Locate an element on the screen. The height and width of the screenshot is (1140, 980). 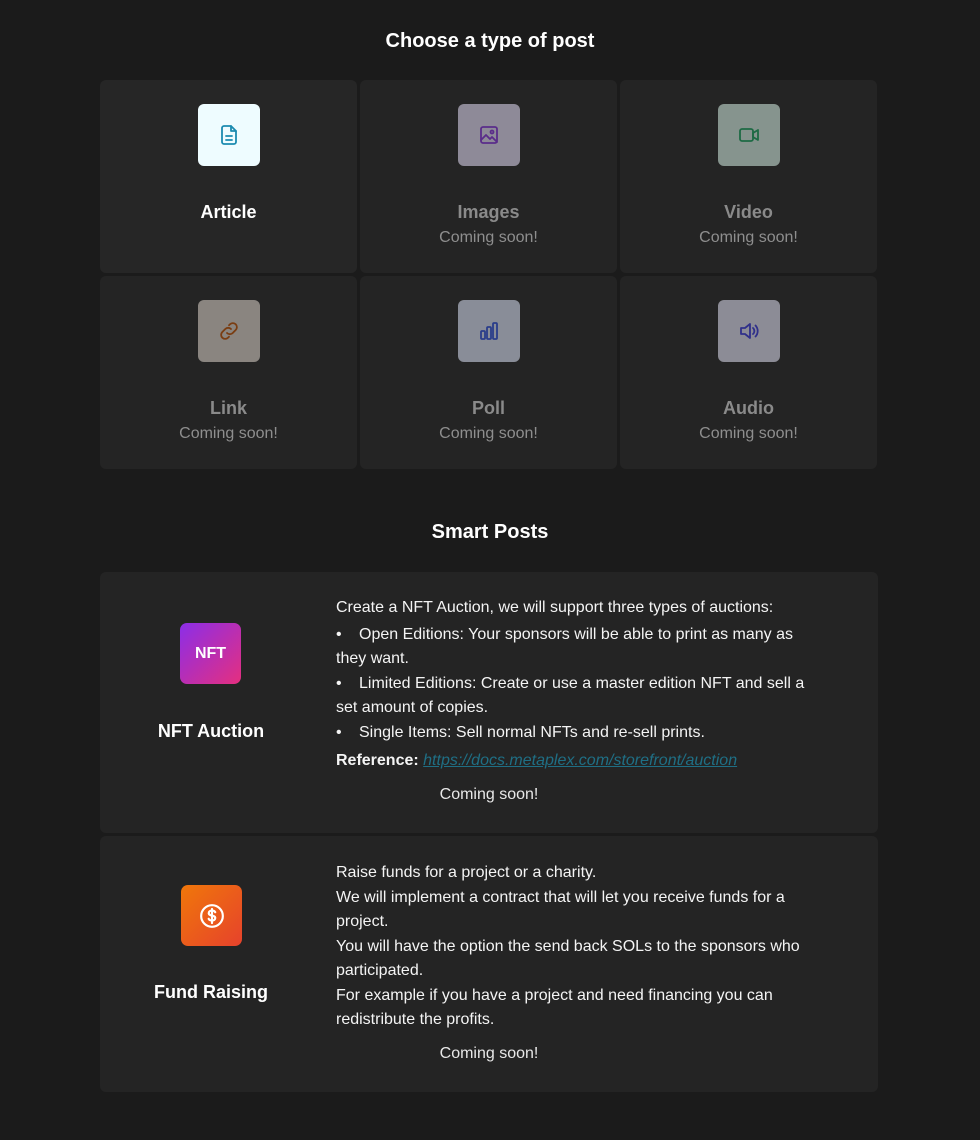
reference-label: Reference: is located at coordinates (377, 760).